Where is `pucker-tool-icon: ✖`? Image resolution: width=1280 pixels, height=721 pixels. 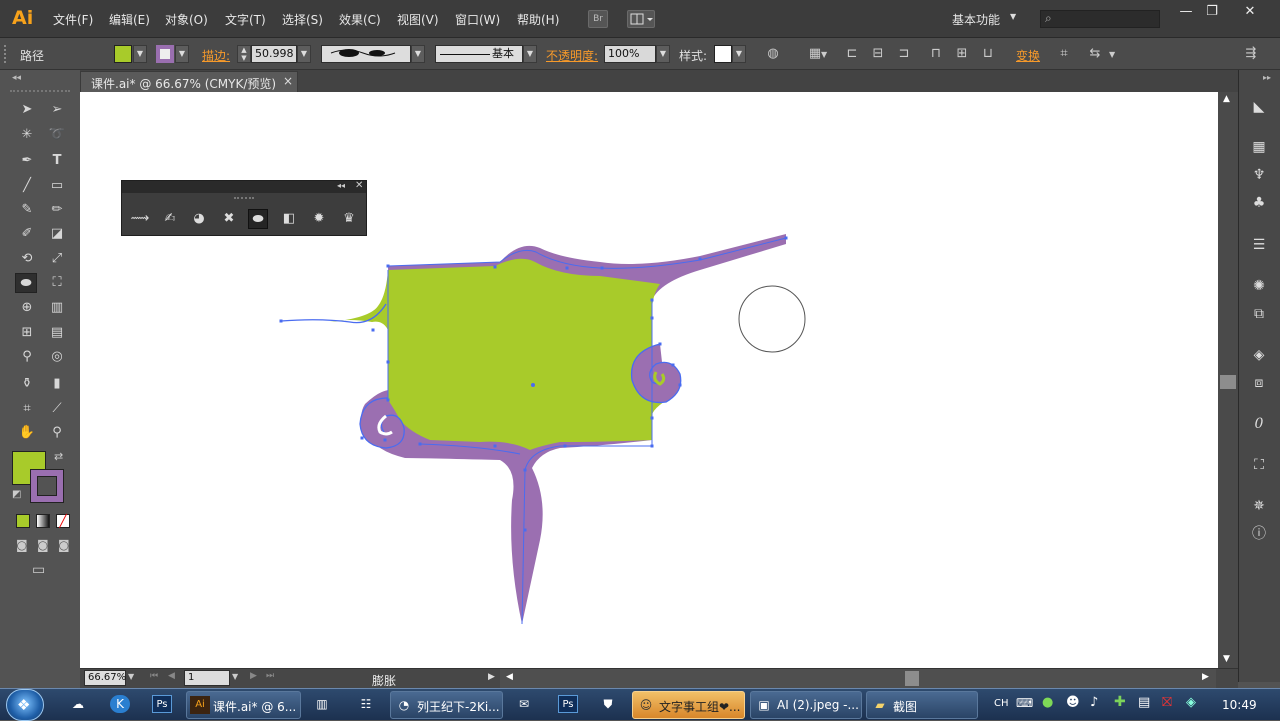
pucker-tool-icon: ✖ is located at coordinates (229, 219).